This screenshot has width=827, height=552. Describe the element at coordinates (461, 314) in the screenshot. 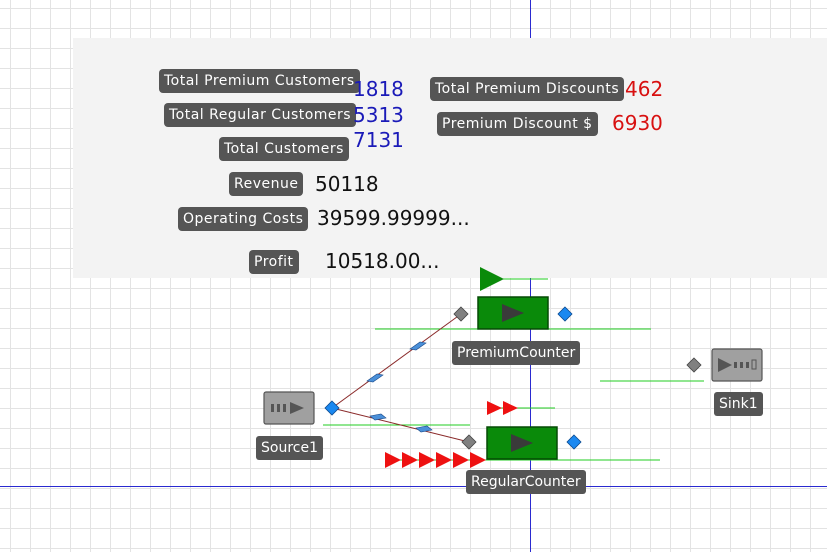

I see `premium-input-node-icon` at that location.